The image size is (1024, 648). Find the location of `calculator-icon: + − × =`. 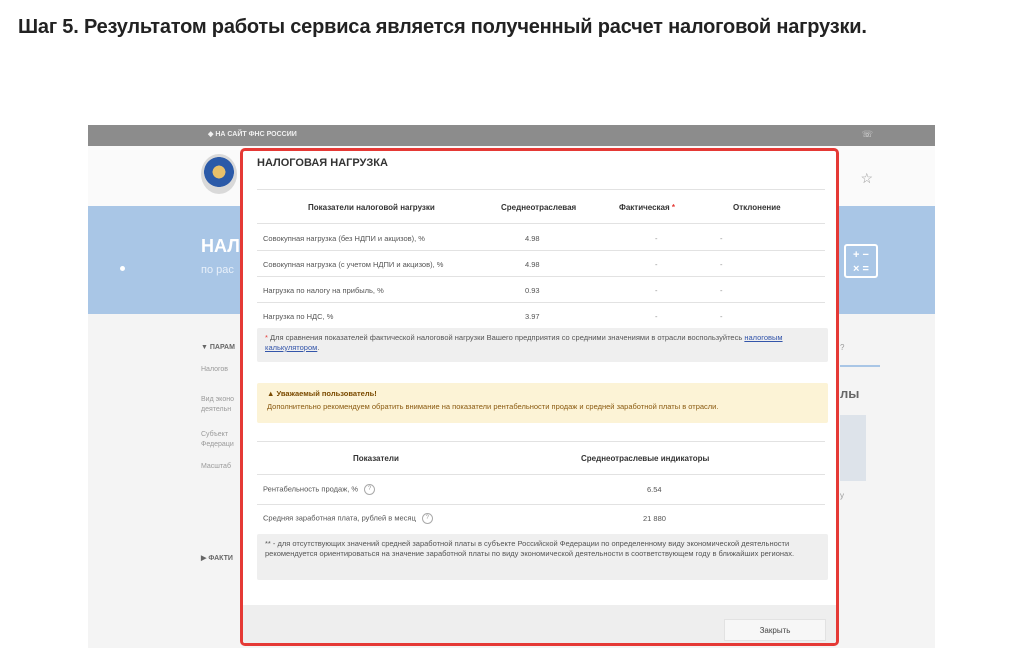

calculator-icon: + − × = is located at coordinates (861, 261).